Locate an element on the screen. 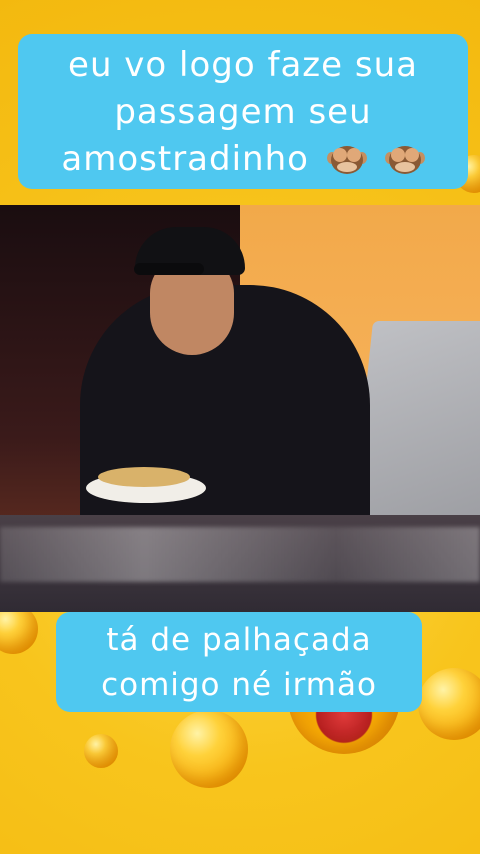 This screenshot has width=480, height=854. food is located at coordinates (144, 477).